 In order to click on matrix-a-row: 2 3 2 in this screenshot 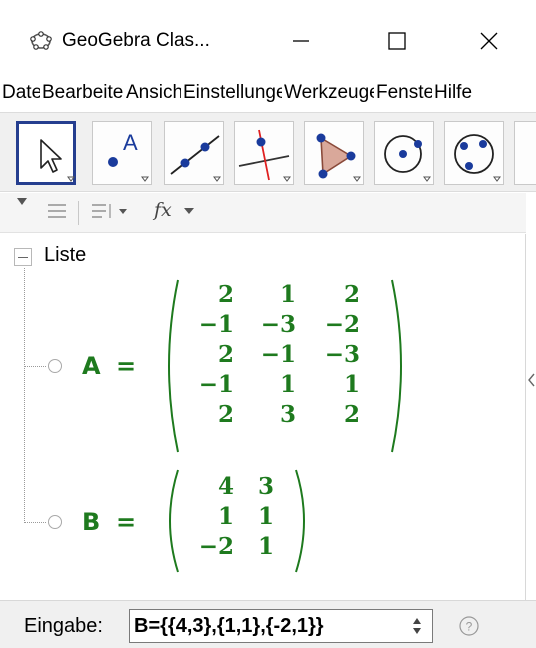, I will do `click(275, 415)`.